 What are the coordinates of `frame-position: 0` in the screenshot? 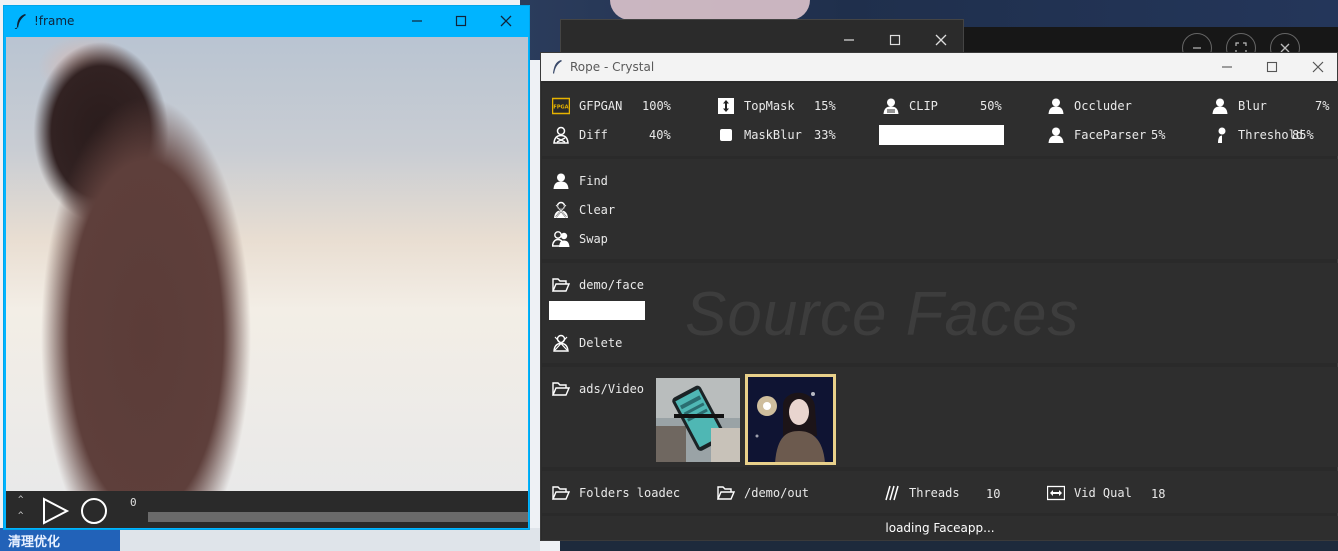 It's located at (133, 502).